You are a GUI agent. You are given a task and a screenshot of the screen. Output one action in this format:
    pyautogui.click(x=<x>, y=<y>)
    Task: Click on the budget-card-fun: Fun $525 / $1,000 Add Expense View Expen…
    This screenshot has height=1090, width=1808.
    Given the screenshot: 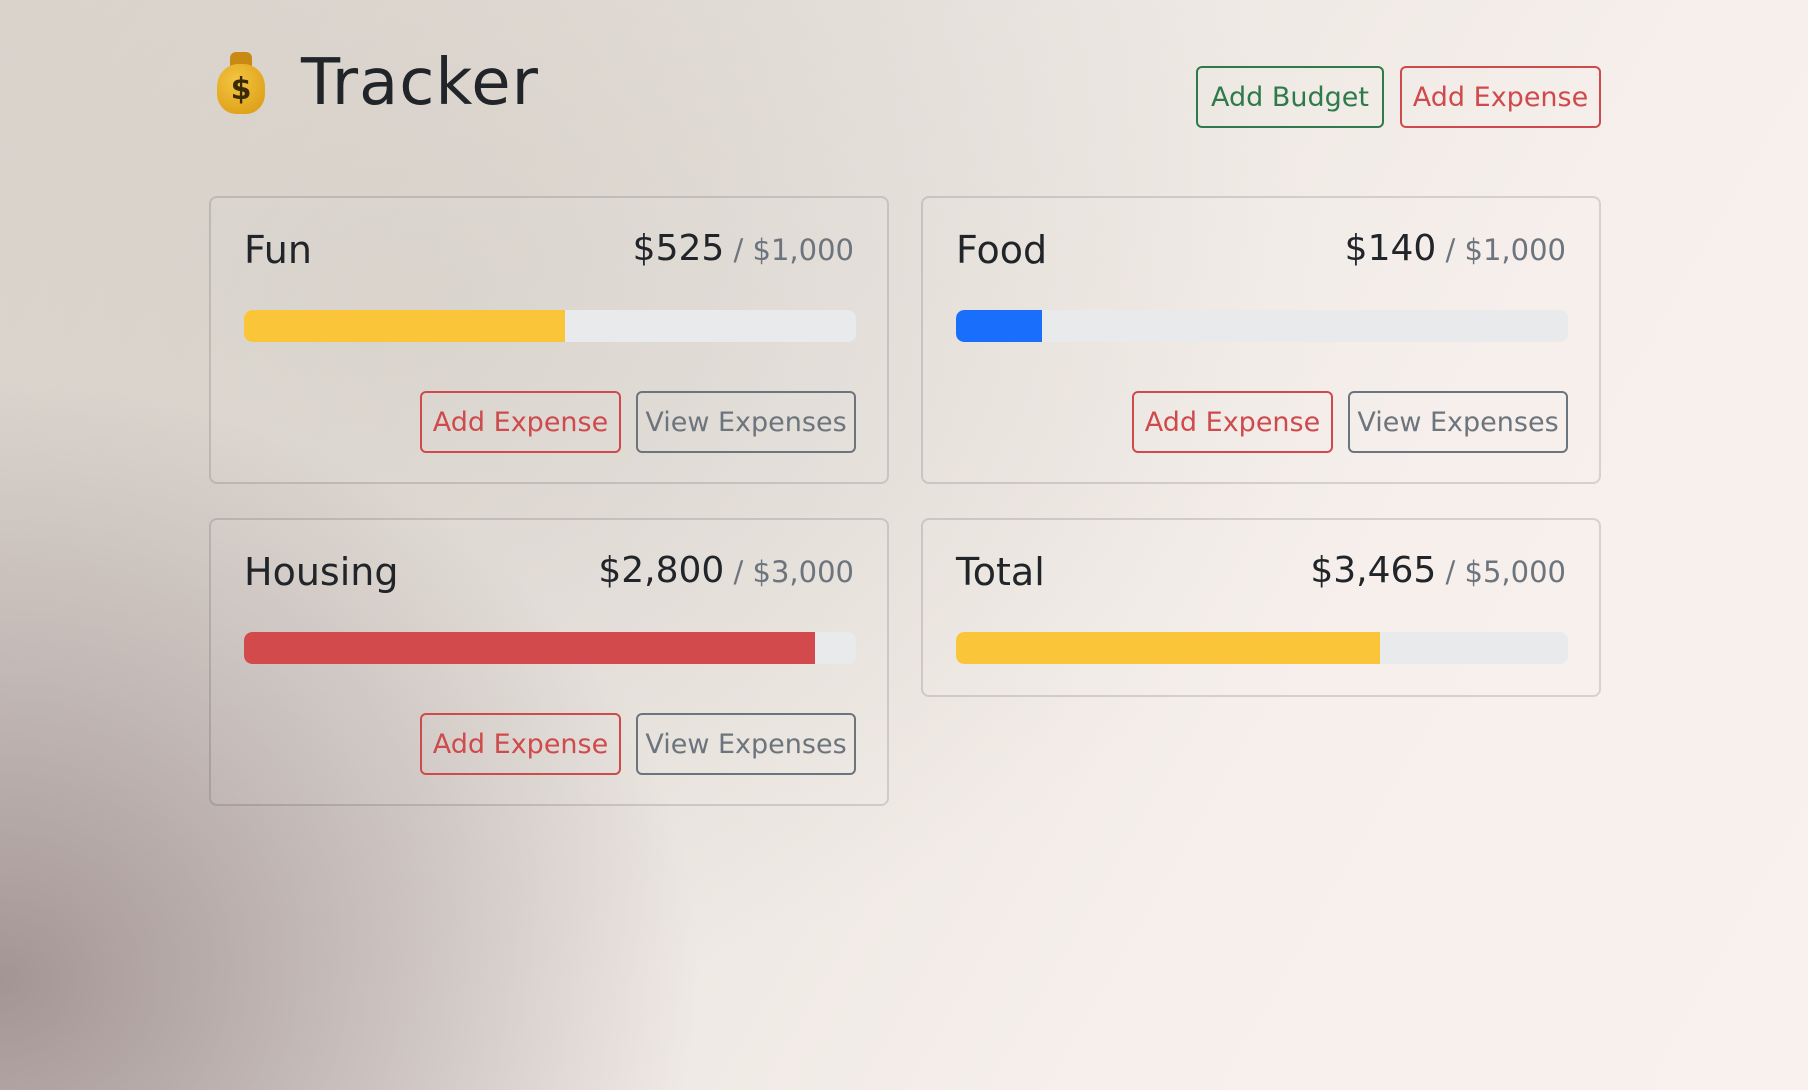 What is the action you would take?
    pyautogui.click(x=549, y=340)
    